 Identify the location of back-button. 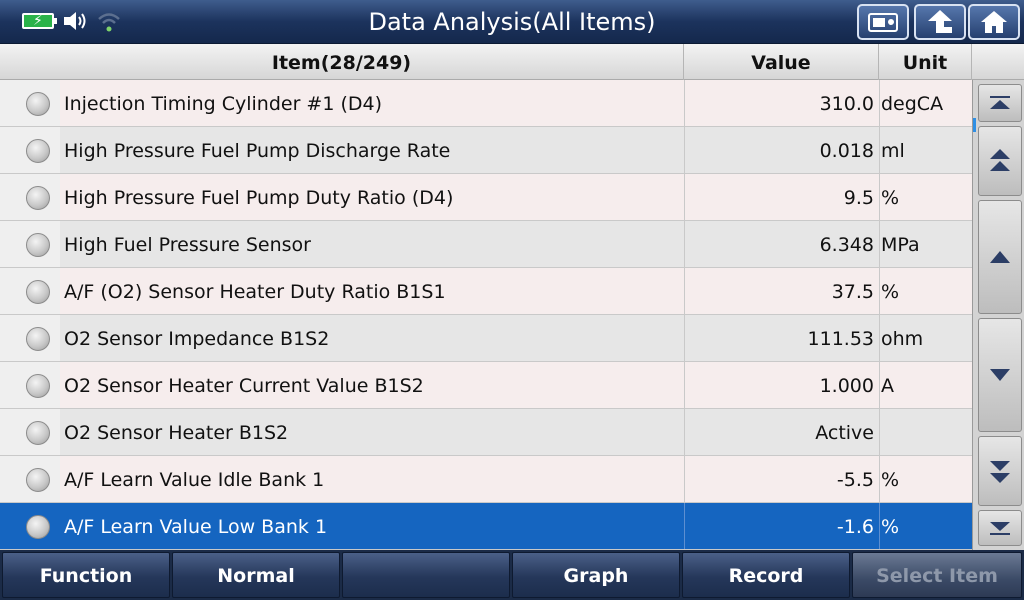
(940, 22).